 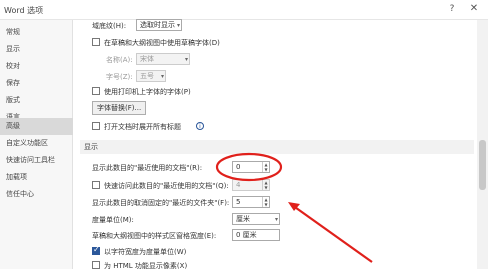 What do you see at coordinates (24, 10) in the screenshot?
I see `window-title: Word 选项` at bounding box center [24, 10].